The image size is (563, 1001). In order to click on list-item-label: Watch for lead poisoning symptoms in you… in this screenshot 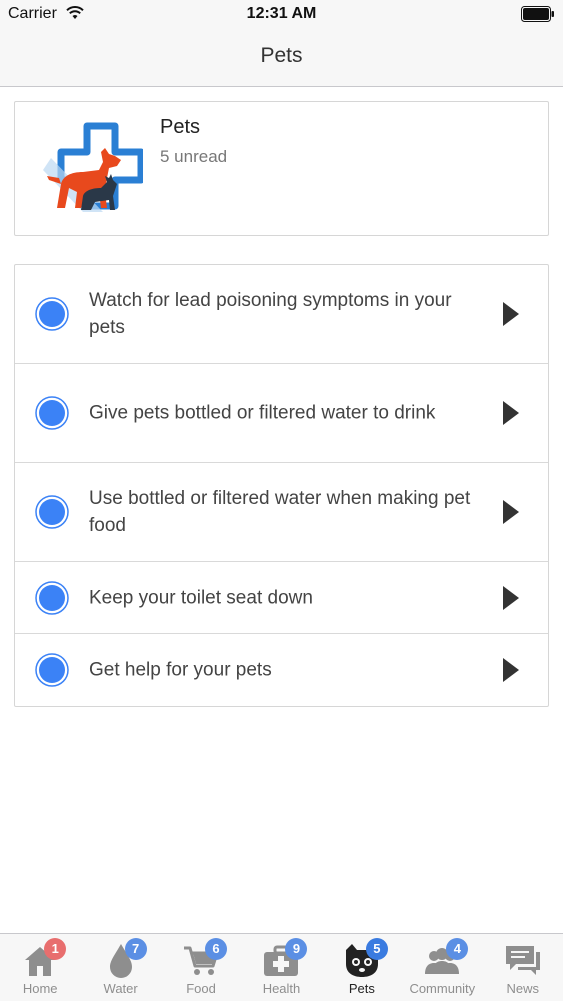, I will do `click(270, 314)`.